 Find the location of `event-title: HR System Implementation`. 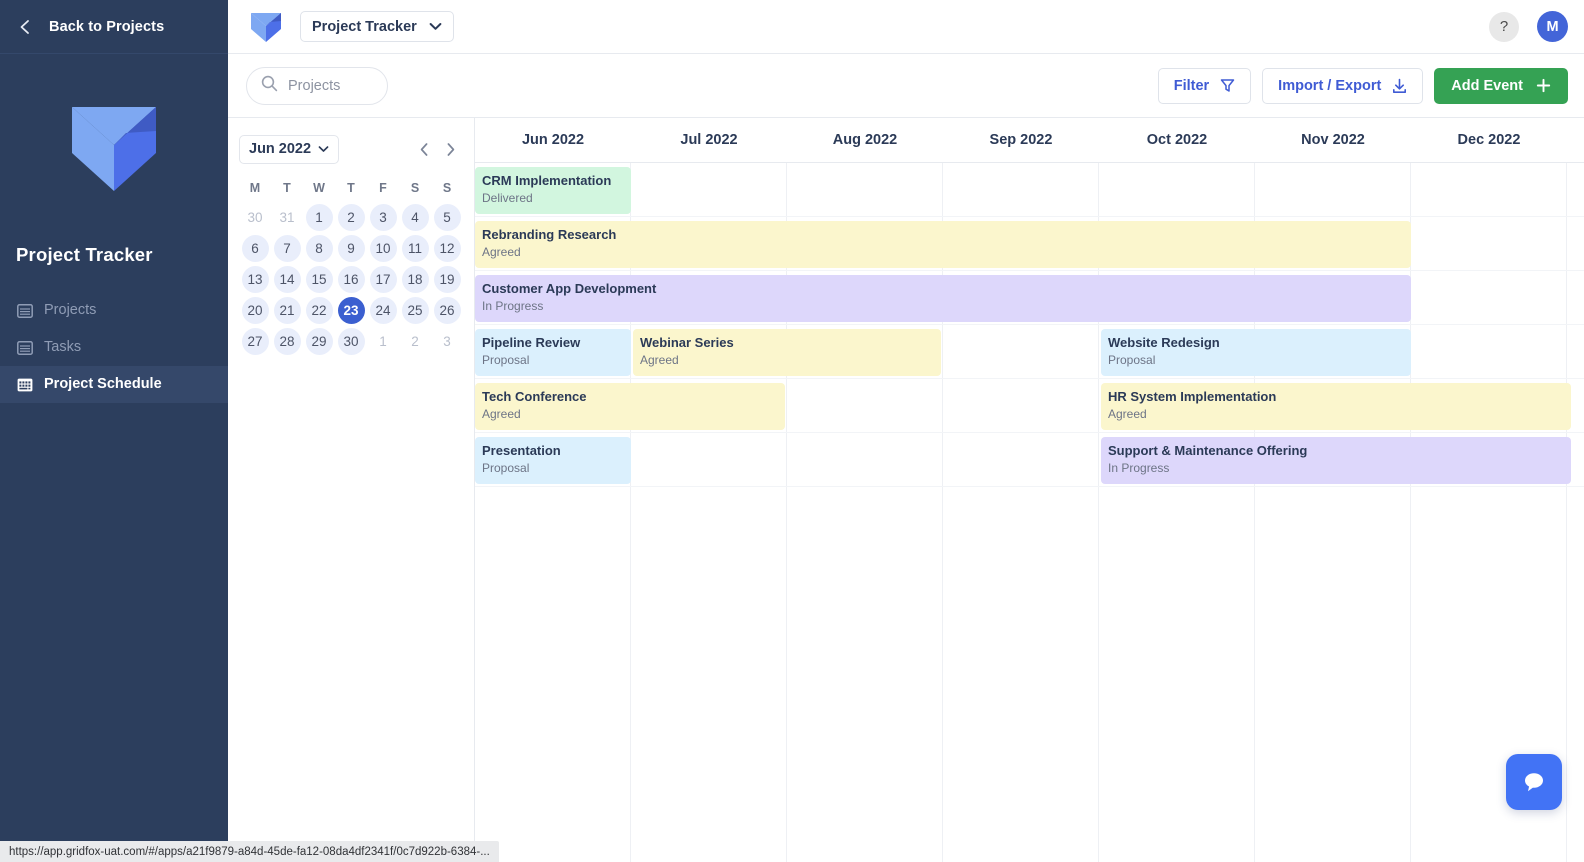

event-title: HR System Implementation is located at coordinates (1192, 396).